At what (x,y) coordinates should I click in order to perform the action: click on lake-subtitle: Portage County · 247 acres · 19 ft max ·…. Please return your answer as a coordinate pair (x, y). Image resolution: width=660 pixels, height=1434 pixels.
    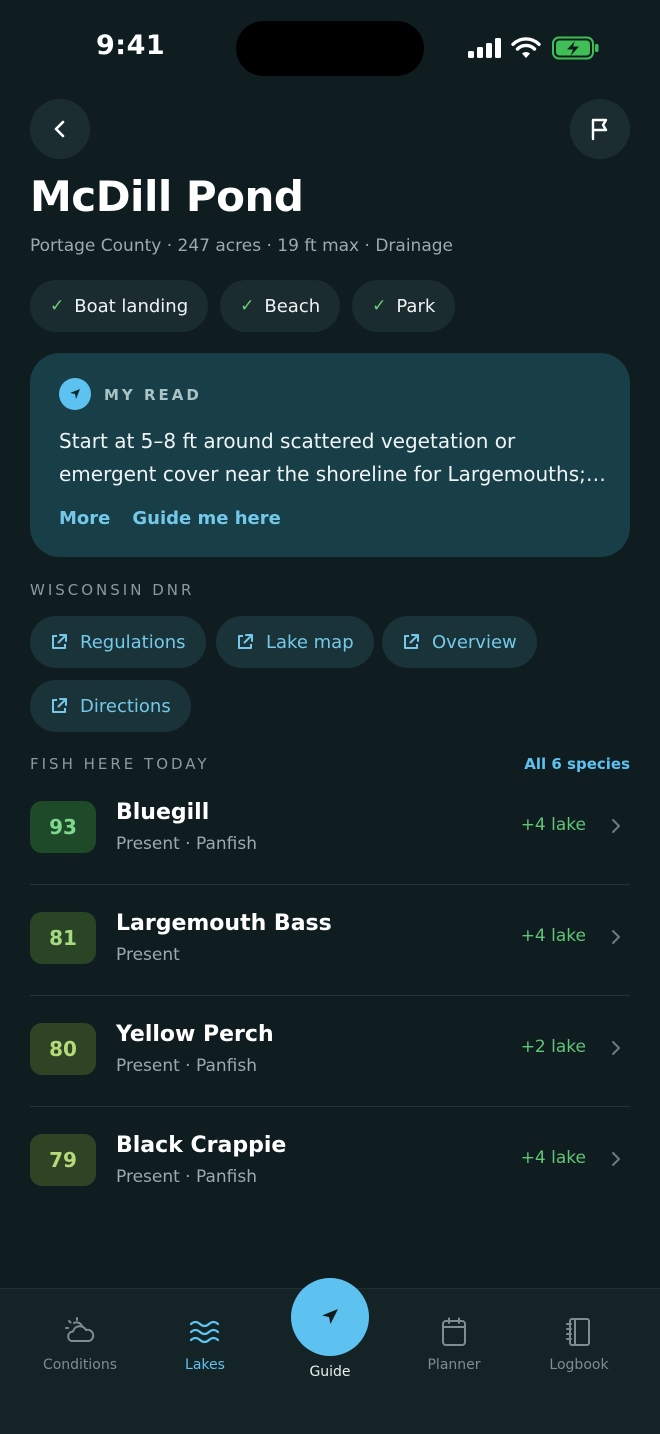
    Looking at the image, I should click on (241, 246).